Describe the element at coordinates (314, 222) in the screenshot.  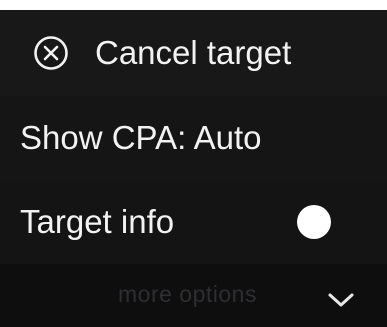
I see `toggle-knob-icon` at that location.